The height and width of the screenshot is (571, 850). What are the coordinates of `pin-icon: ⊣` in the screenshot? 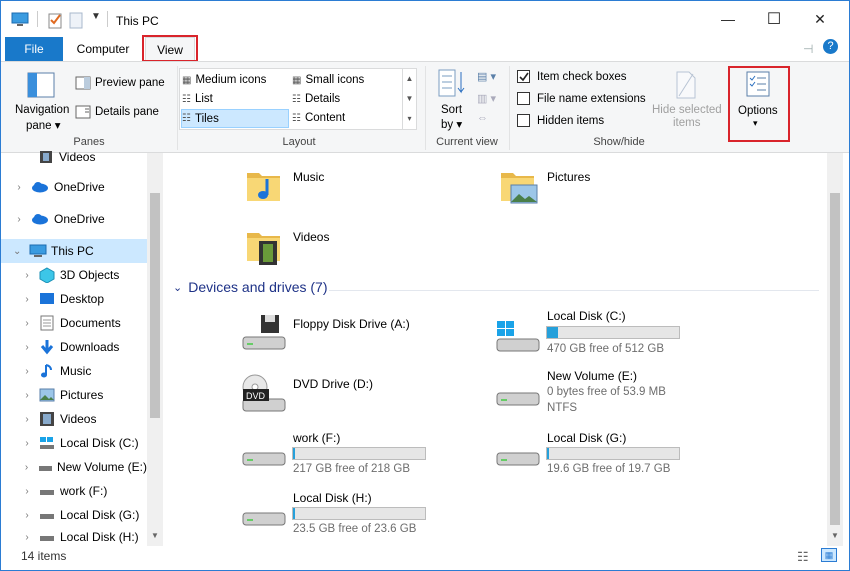 It's located at (808, 49).